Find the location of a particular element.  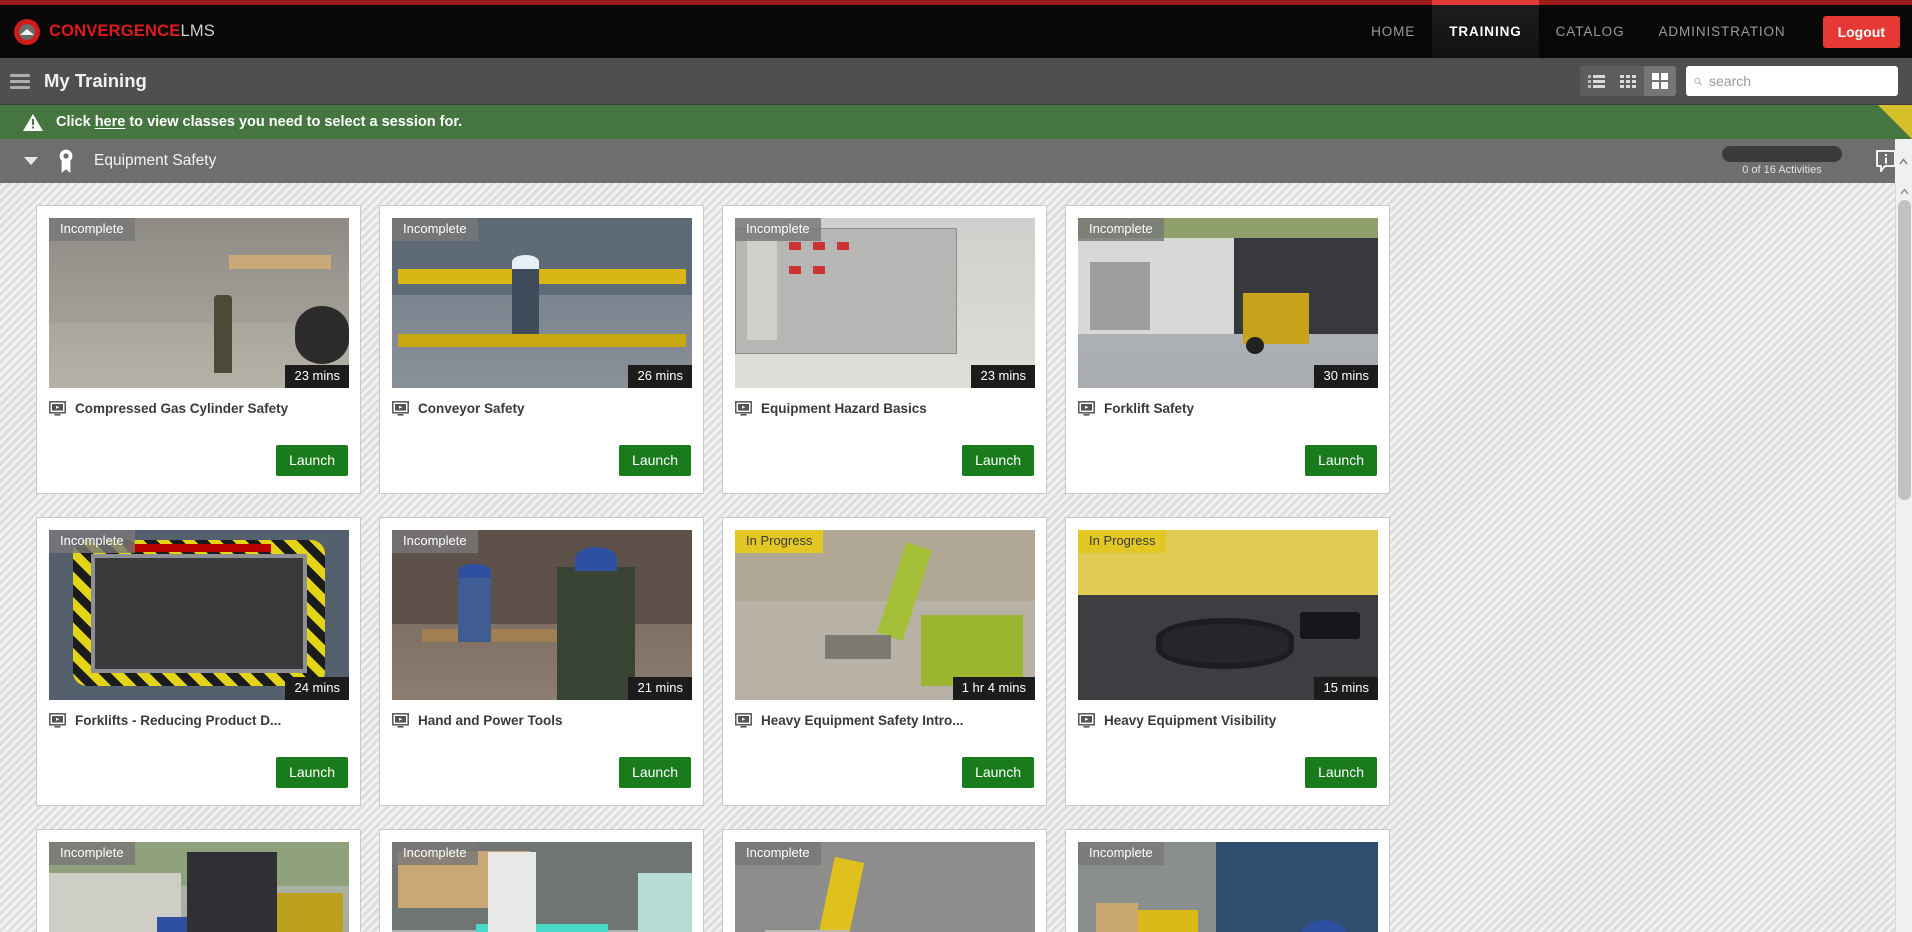

card-title: Compressed Gas Cylinder Safety is located at coordinates (182, 408).